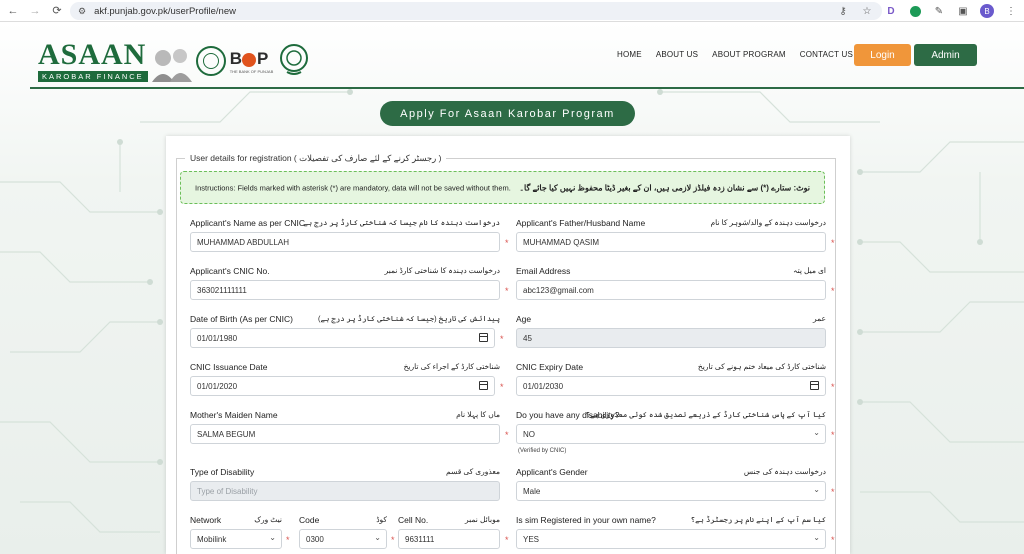 The image size is (1024, 554). Describe the element at coordinates (35, 11) in the screenshot. I see `forward-icon: →` at that location.